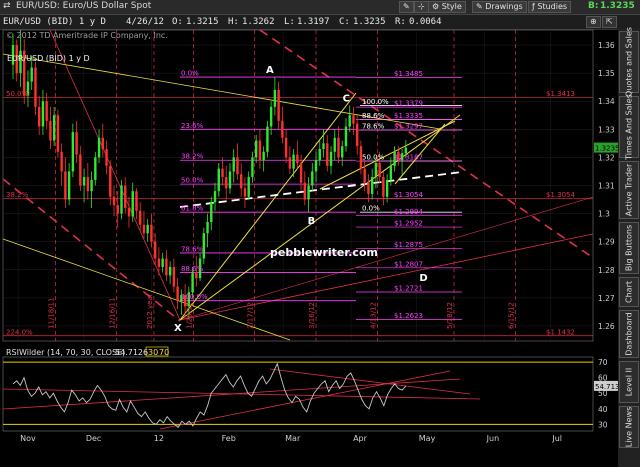 This screenshot has height=467, width=640. Describe the element at coordinates (606, 129) in the screenshot. I see `price-tick-label: 1.33` at that location.